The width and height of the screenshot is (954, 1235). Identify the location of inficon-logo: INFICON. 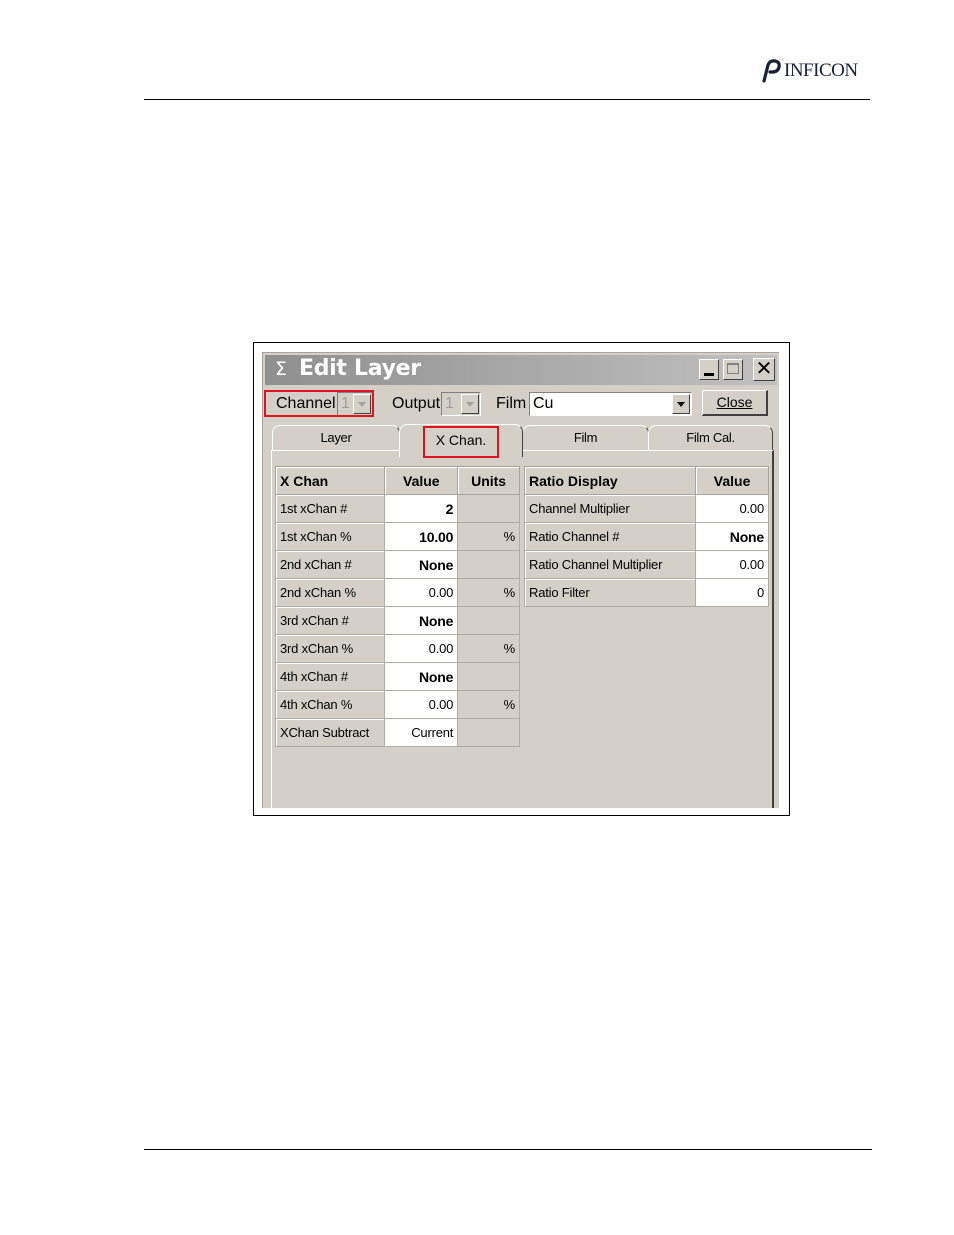
(809, 71).